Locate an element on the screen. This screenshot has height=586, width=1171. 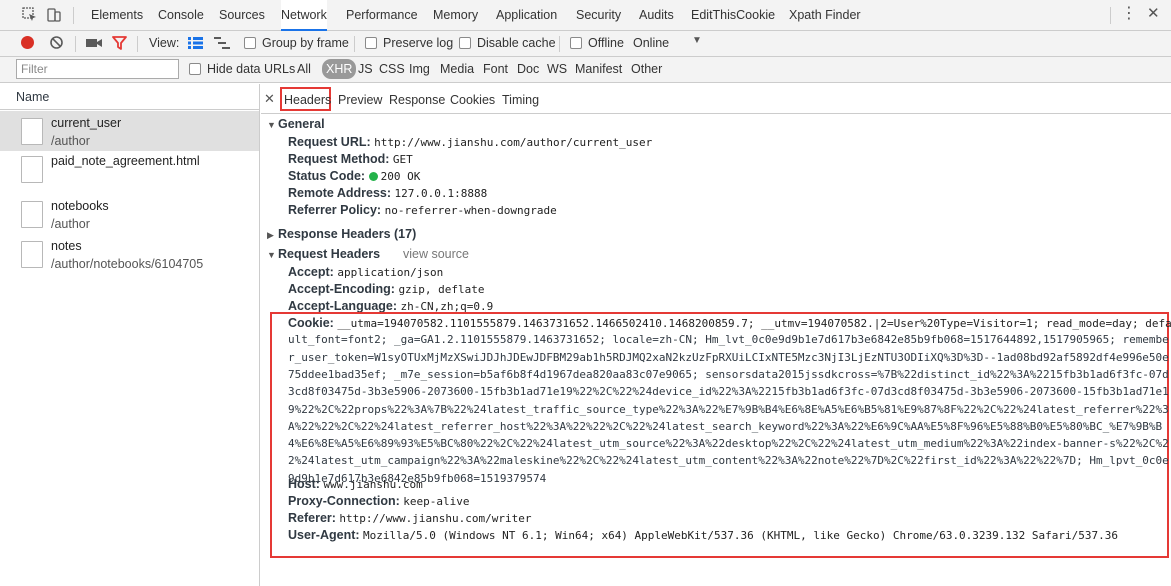
name-column-header: Name is located at coordinates (129, 97).